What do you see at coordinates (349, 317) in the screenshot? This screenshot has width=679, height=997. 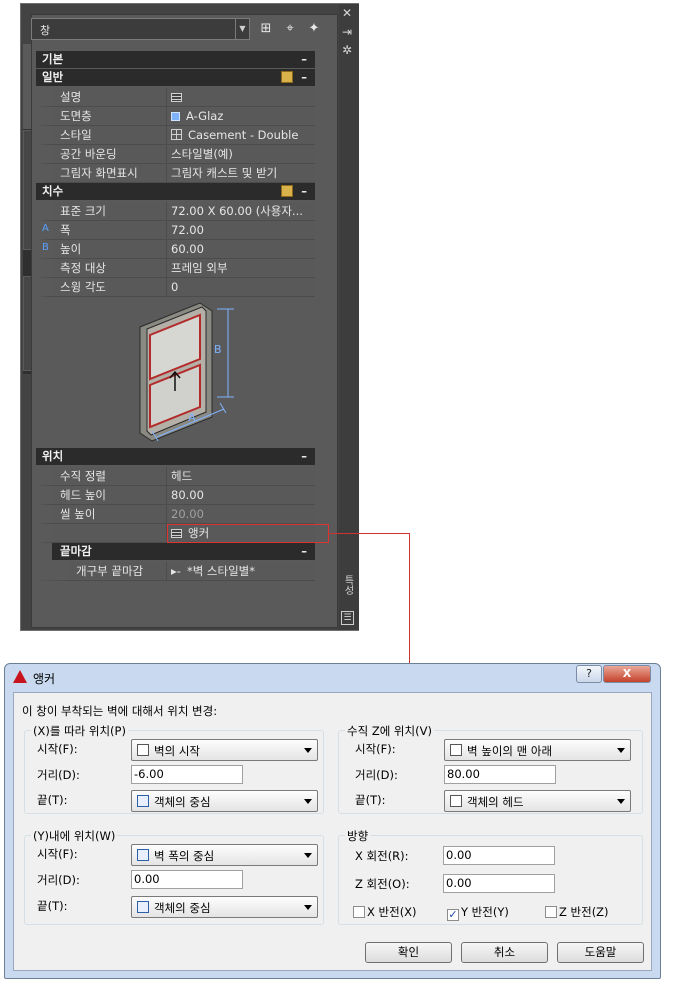 I see `palette-title-strip` at bounding box center [349, 317].